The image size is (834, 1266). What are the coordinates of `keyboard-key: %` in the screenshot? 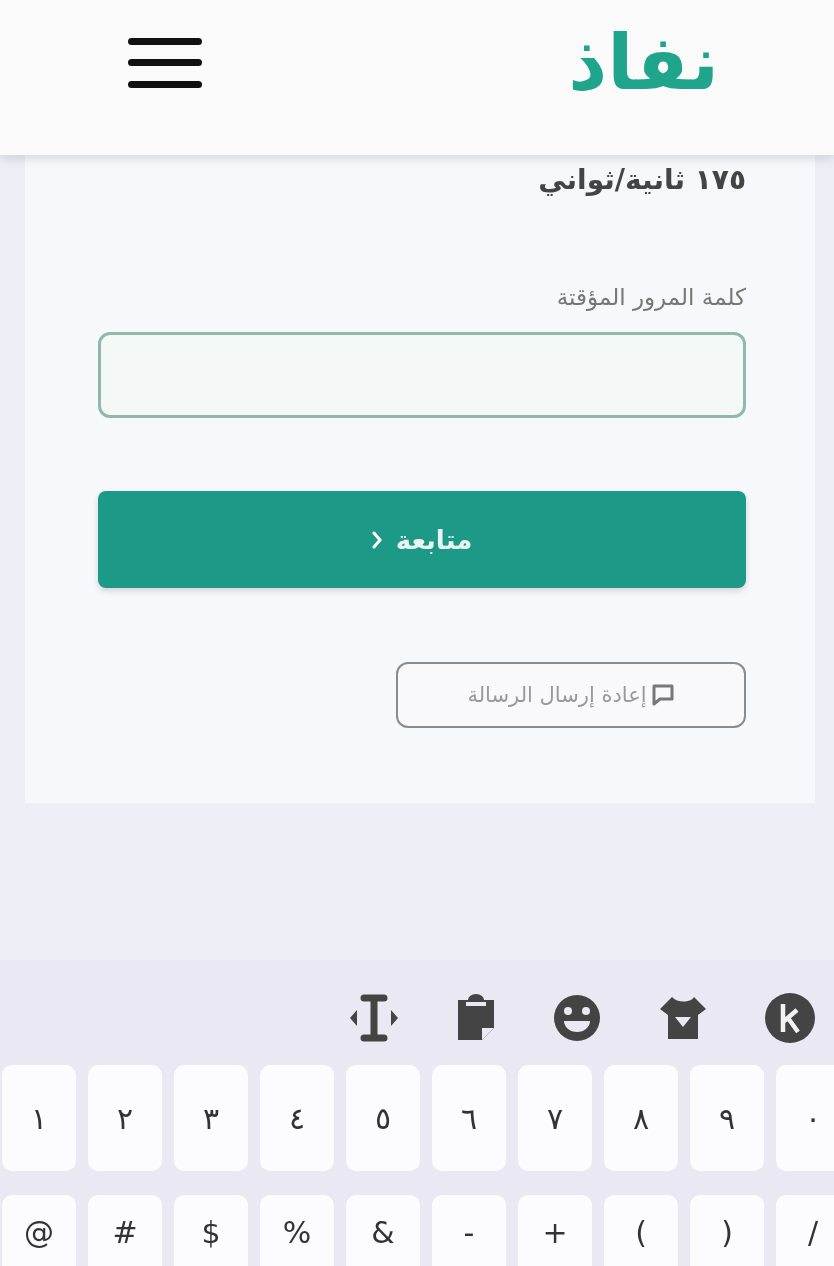 It's located at (297, 1230).